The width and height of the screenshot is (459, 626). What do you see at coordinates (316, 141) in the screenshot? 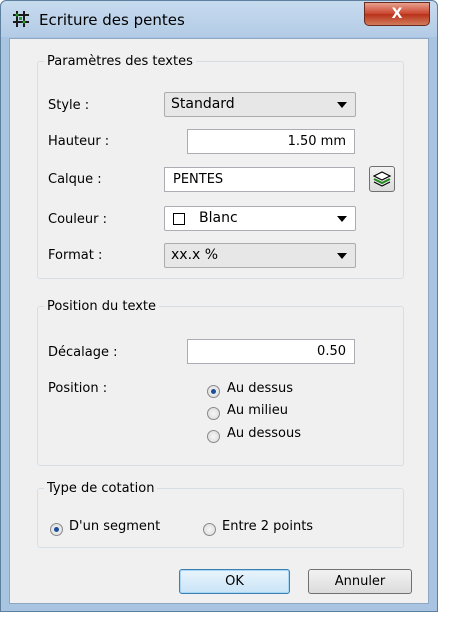
I see `hauteur-value: 1.50 mm` at bounding box center [316, 141].